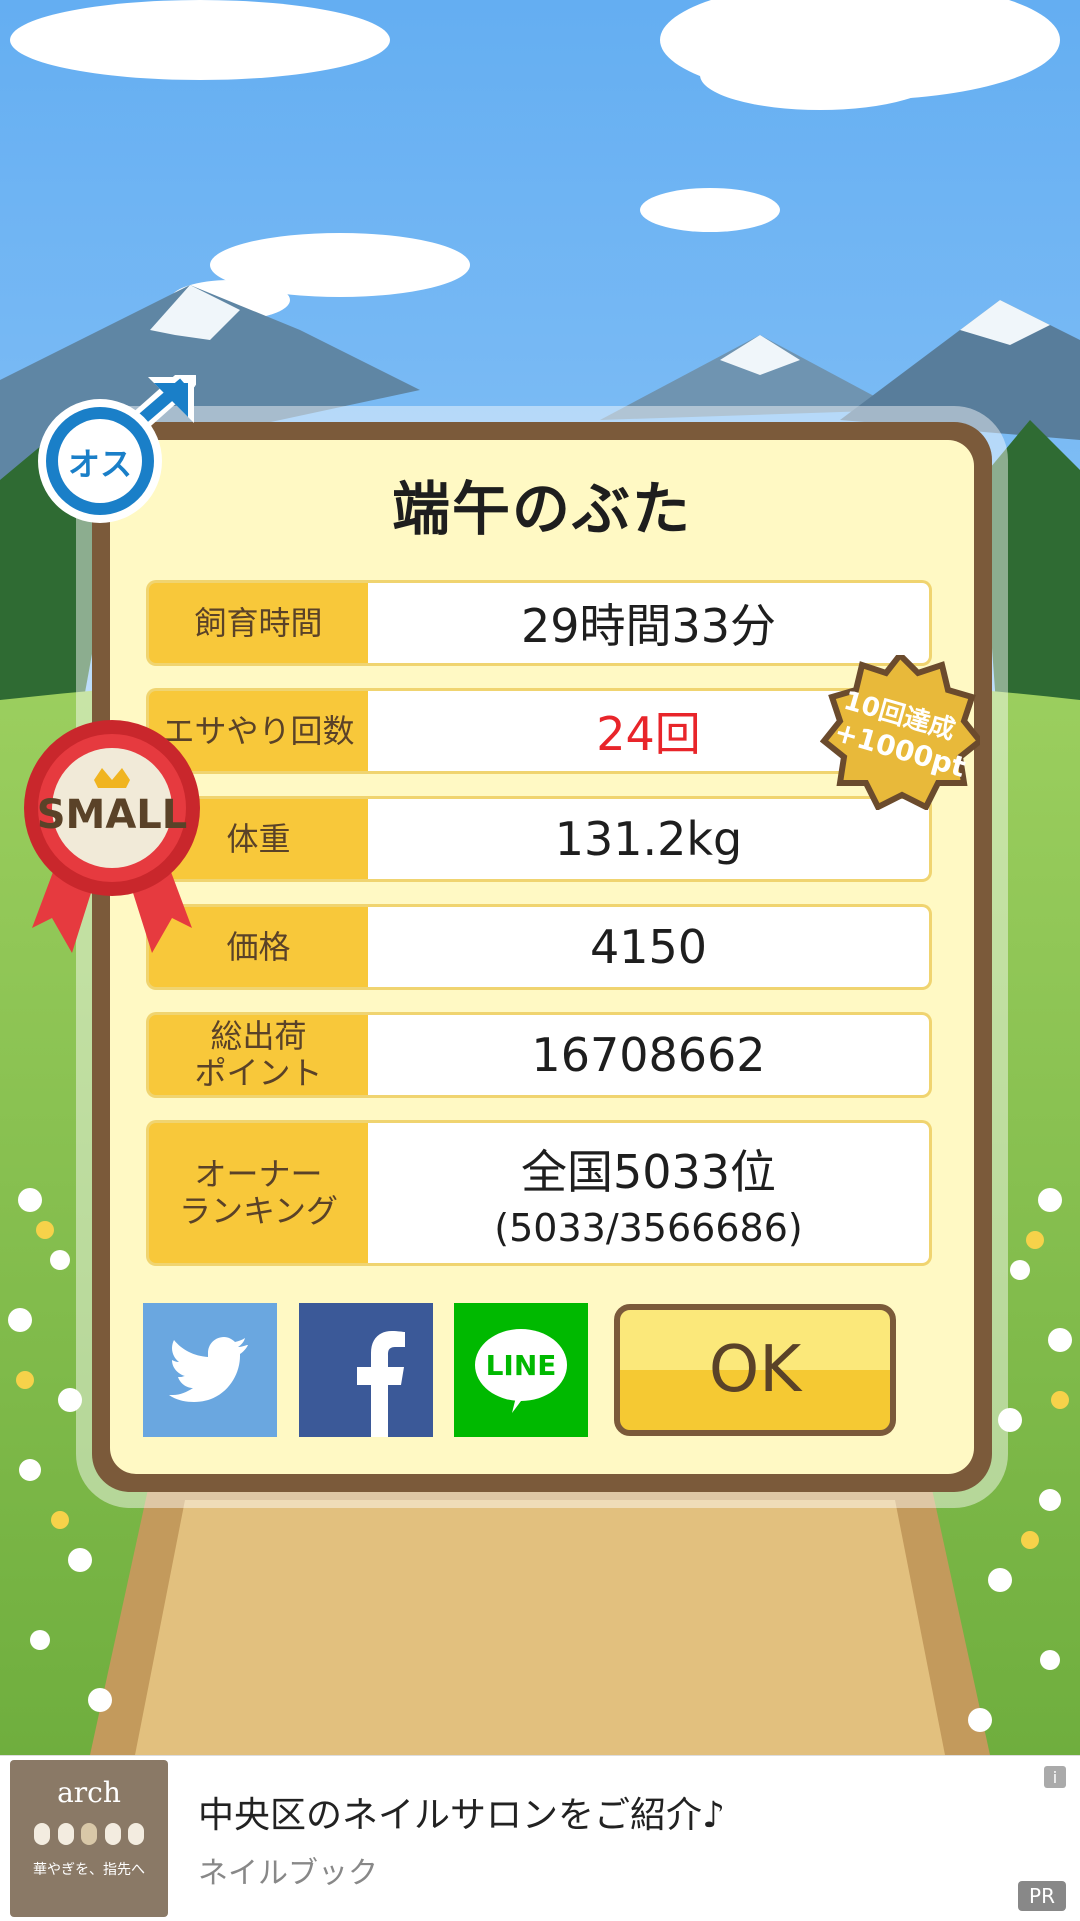 The height and width of the screenshot is (1921, 1080). Describe the element at coordinates (89, 1792) in the screenshot. I see `ad-thumb-title: arch` at that location.